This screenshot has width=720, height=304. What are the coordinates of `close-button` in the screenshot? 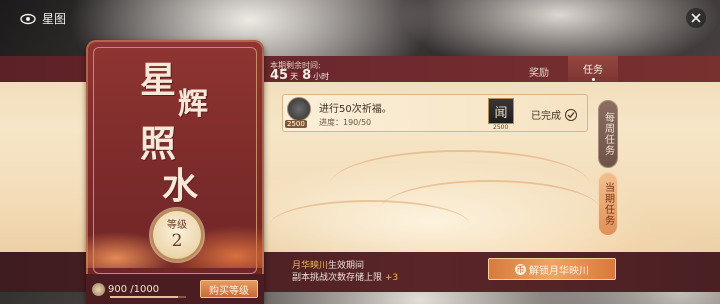 It's located at (696, 18).